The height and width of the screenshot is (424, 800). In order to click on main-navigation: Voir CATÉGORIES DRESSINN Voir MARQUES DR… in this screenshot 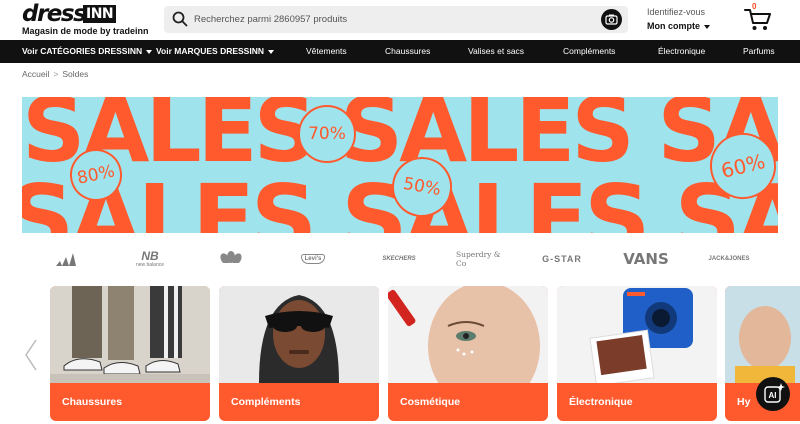, I will do `click(400, 51)`.